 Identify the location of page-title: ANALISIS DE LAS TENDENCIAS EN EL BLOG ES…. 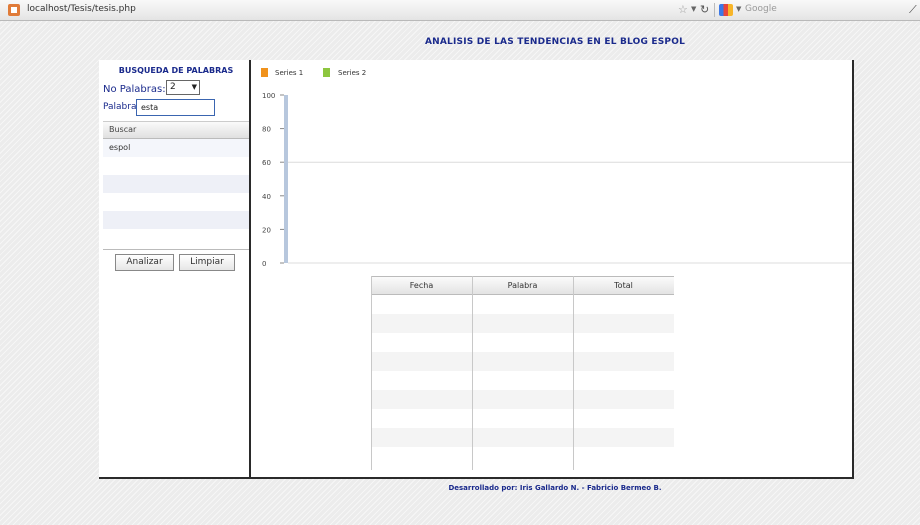
(555, 42).